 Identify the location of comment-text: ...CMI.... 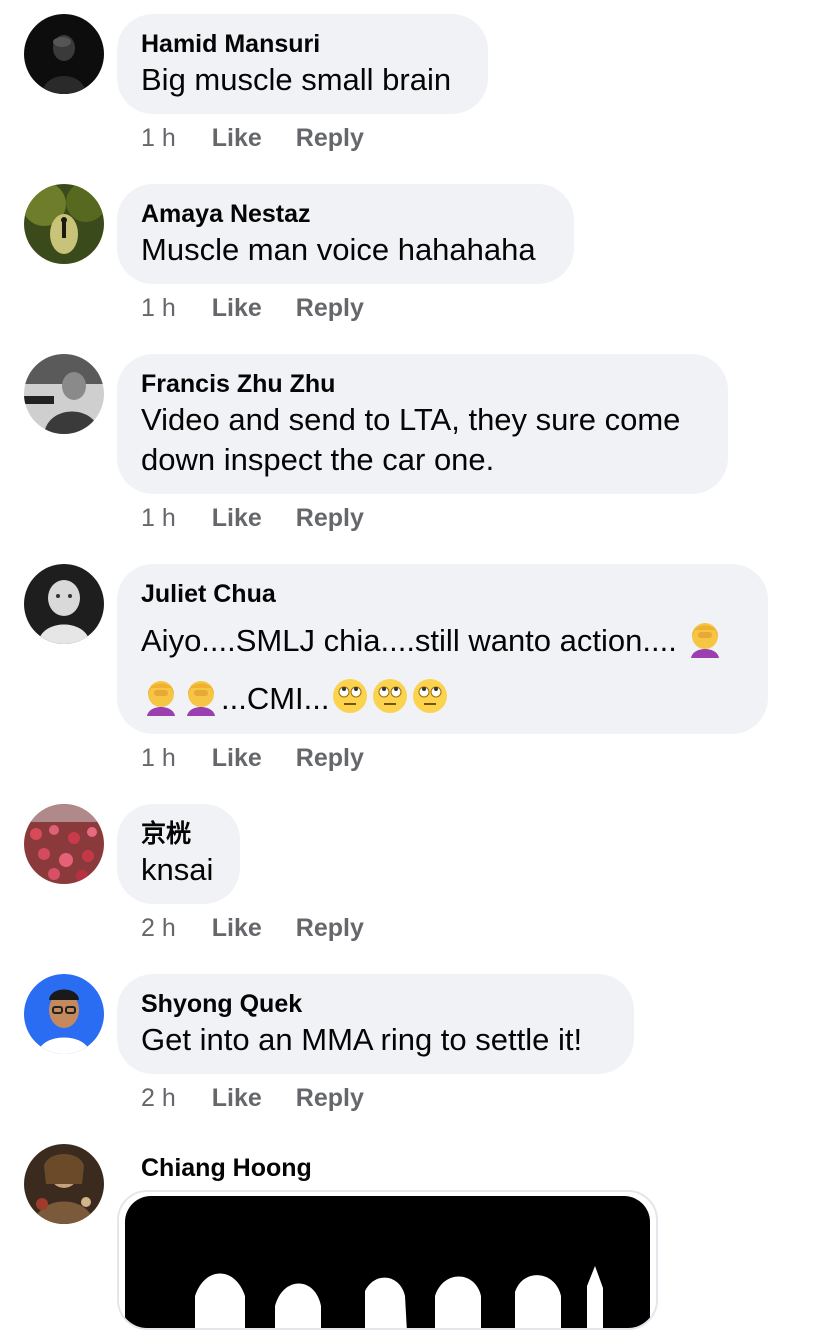
(442, 701).